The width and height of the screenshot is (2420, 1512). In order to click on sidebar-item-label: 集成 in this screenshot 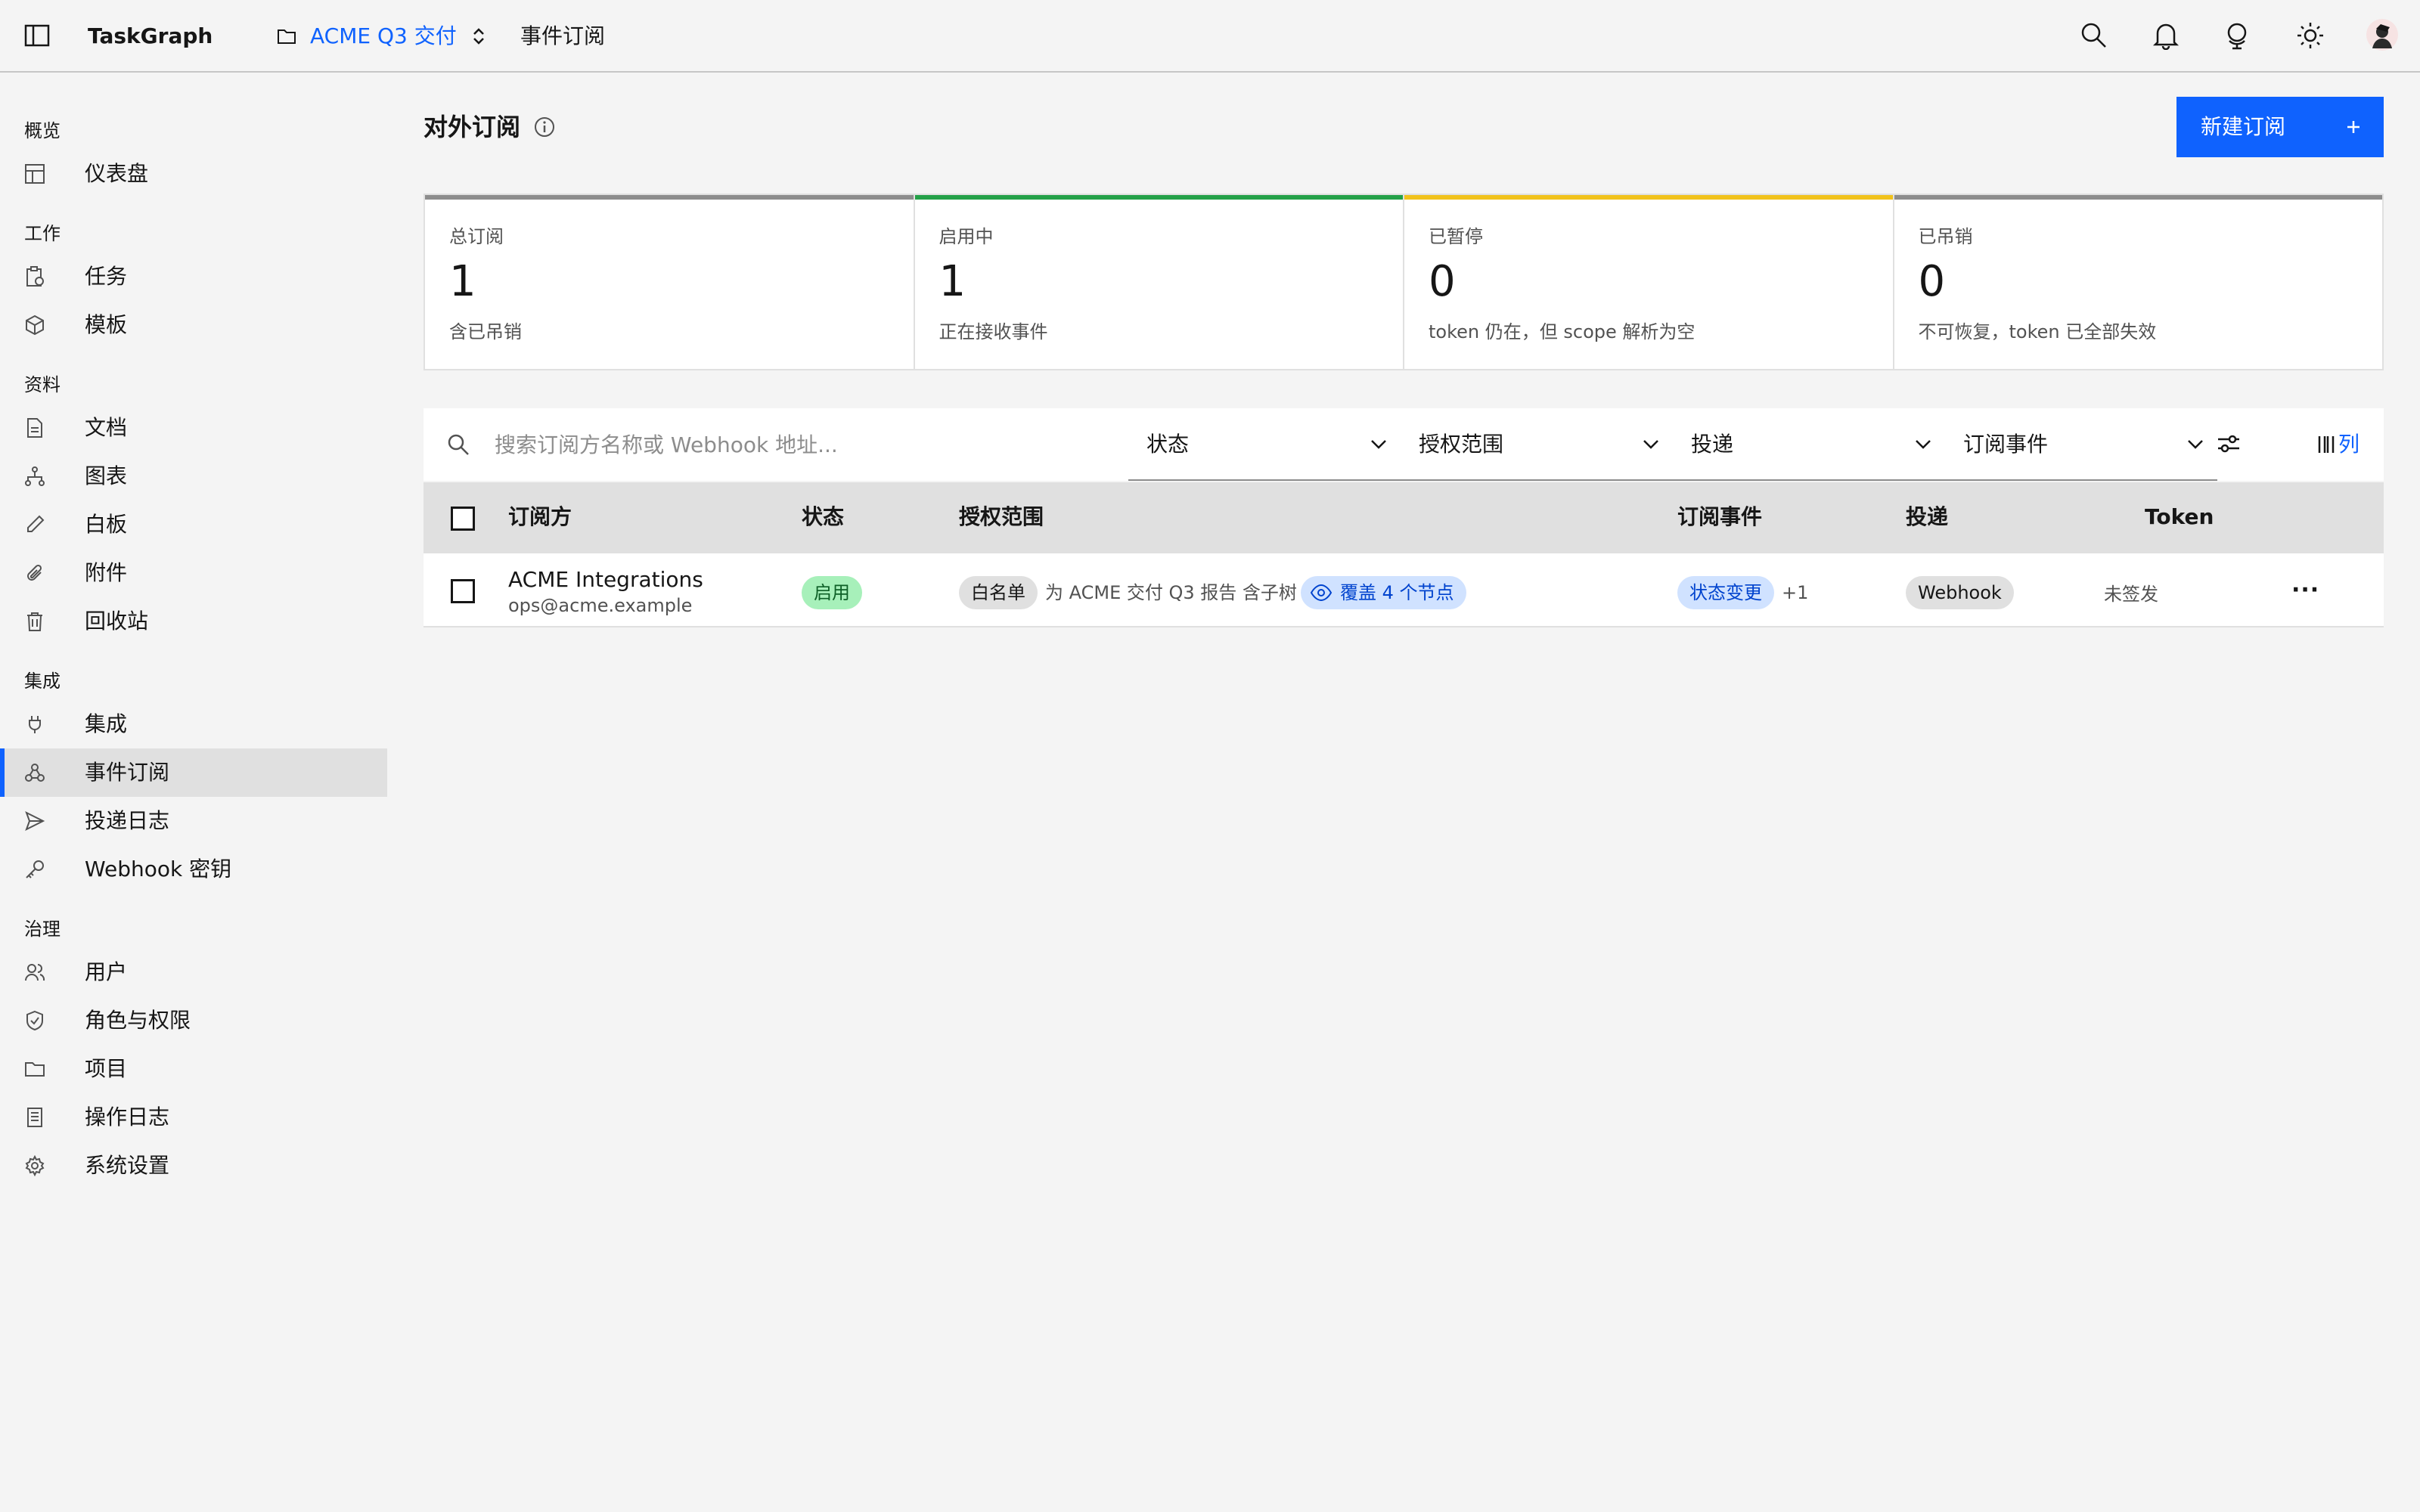, I will do `click(106, 724)`.